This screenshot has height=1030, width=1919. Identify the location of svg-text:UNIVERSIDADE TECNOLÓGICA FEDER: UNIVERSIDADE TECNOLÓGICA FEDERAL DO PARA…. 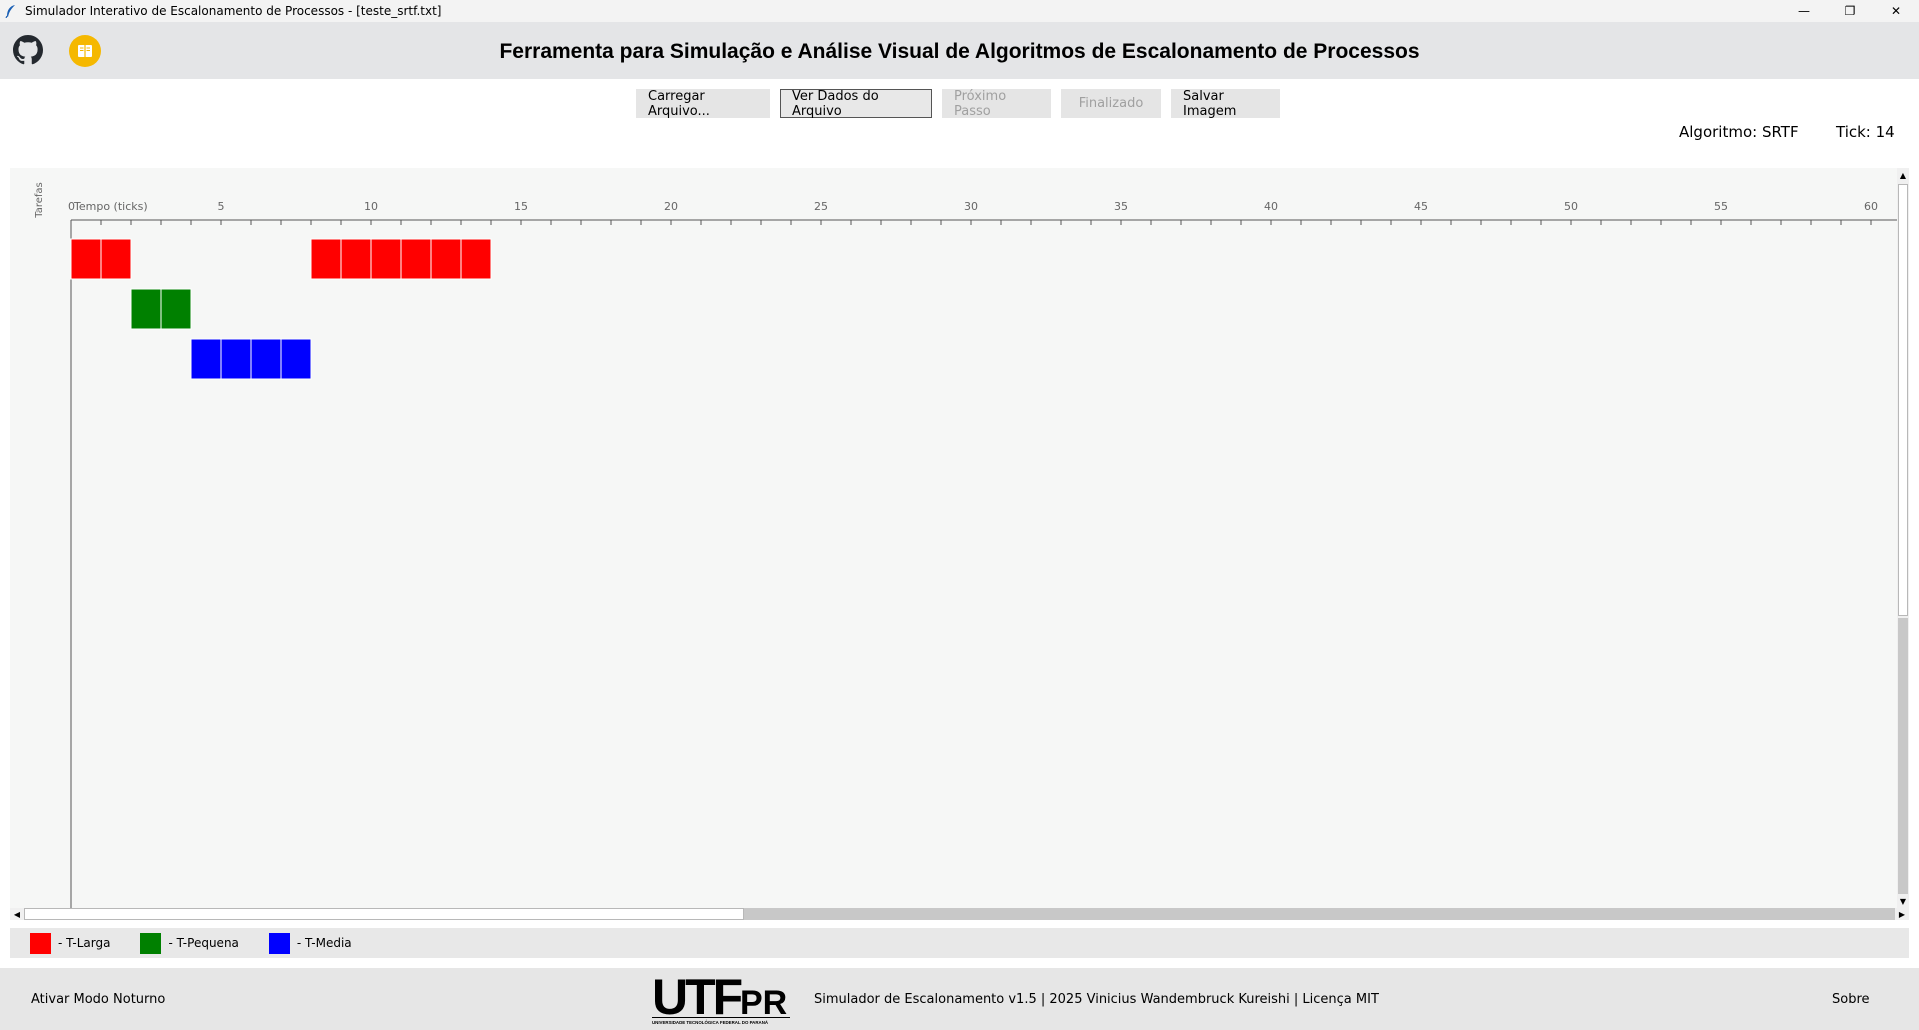
(710, 1022).